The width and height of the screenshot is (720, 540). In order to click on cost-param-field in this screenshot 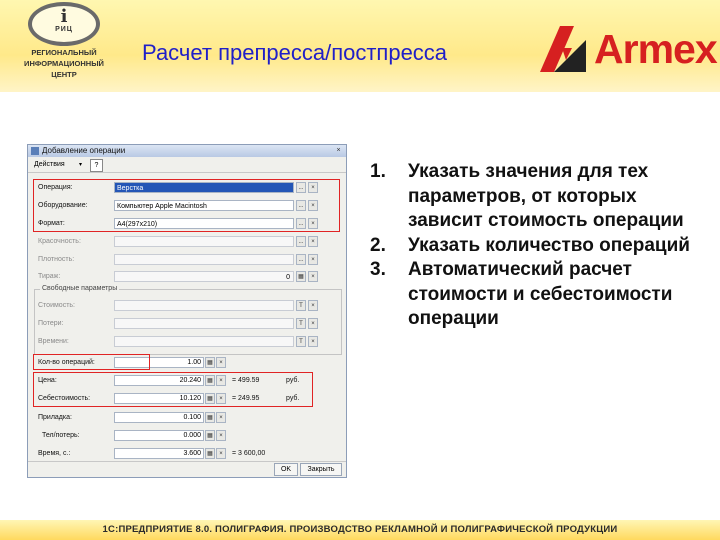, I will do `click(204, 305)`.